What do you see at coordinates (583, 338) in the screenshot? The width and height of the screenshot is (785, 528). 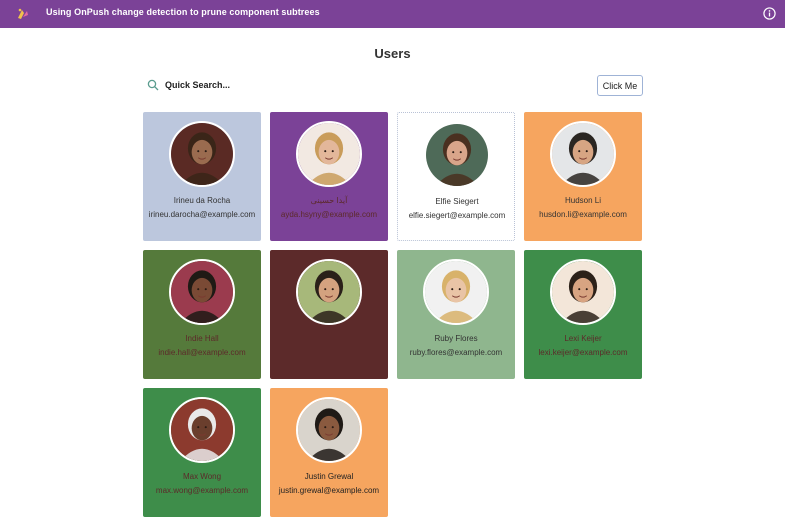 I see `user-name: Lexi Keijer` at bounding box center [583, 338].